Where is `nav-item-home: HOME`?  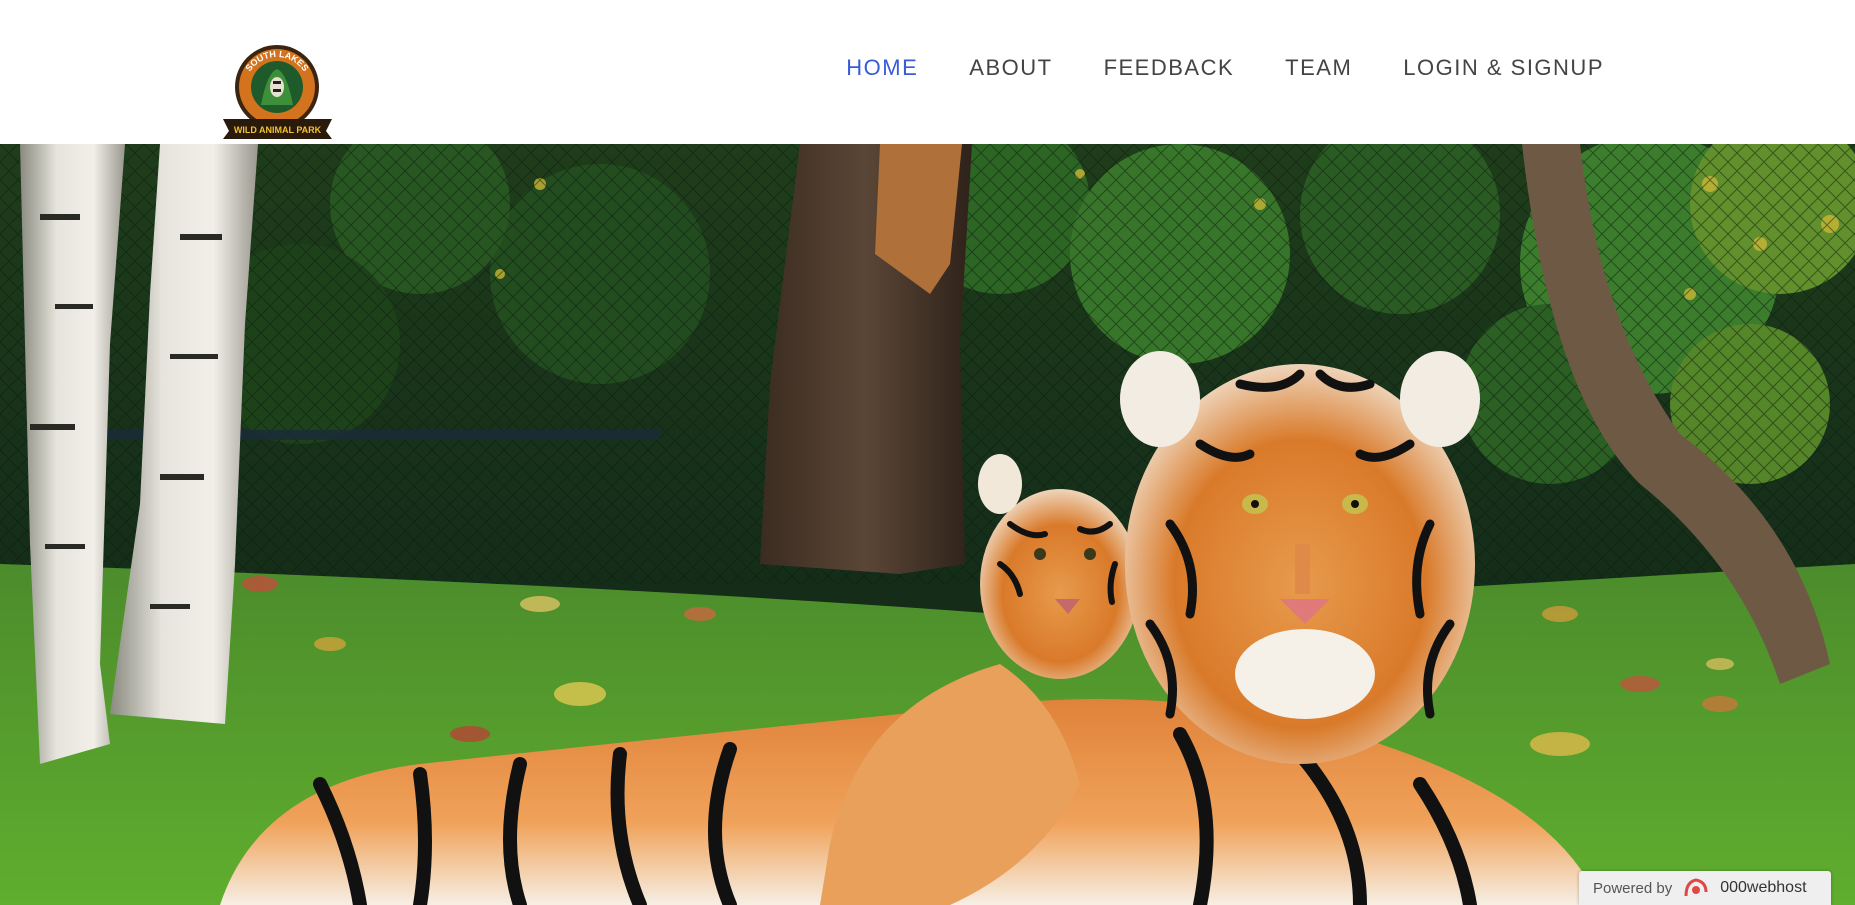 nav-item-home: HOME is located at coordinates (882, 68).